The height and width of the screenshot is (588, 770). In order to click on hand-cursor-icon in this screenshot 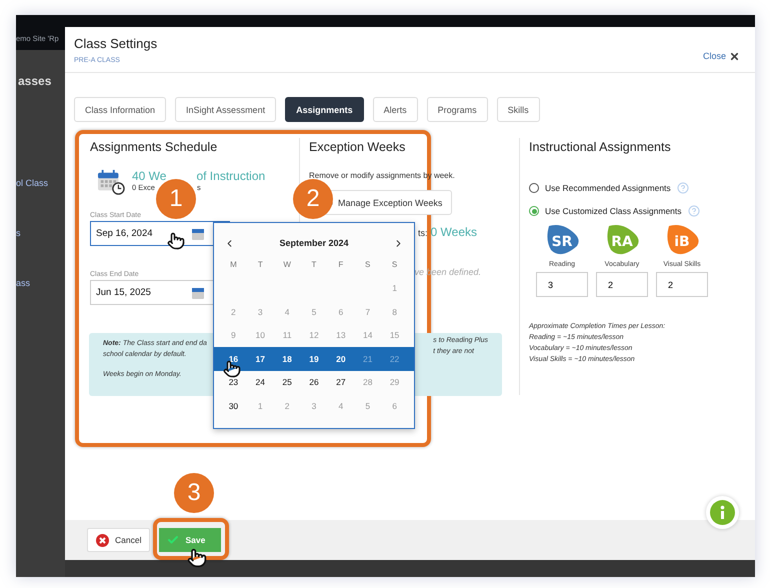, I will do `click(176, 241)`.